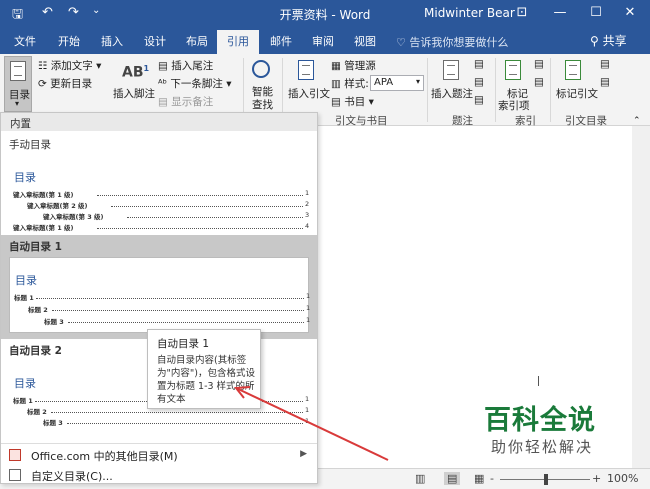 The height and width of the screenshot is (489, 650). I want to click on watermark-logo-text: 百科全说, so click(540, 420).